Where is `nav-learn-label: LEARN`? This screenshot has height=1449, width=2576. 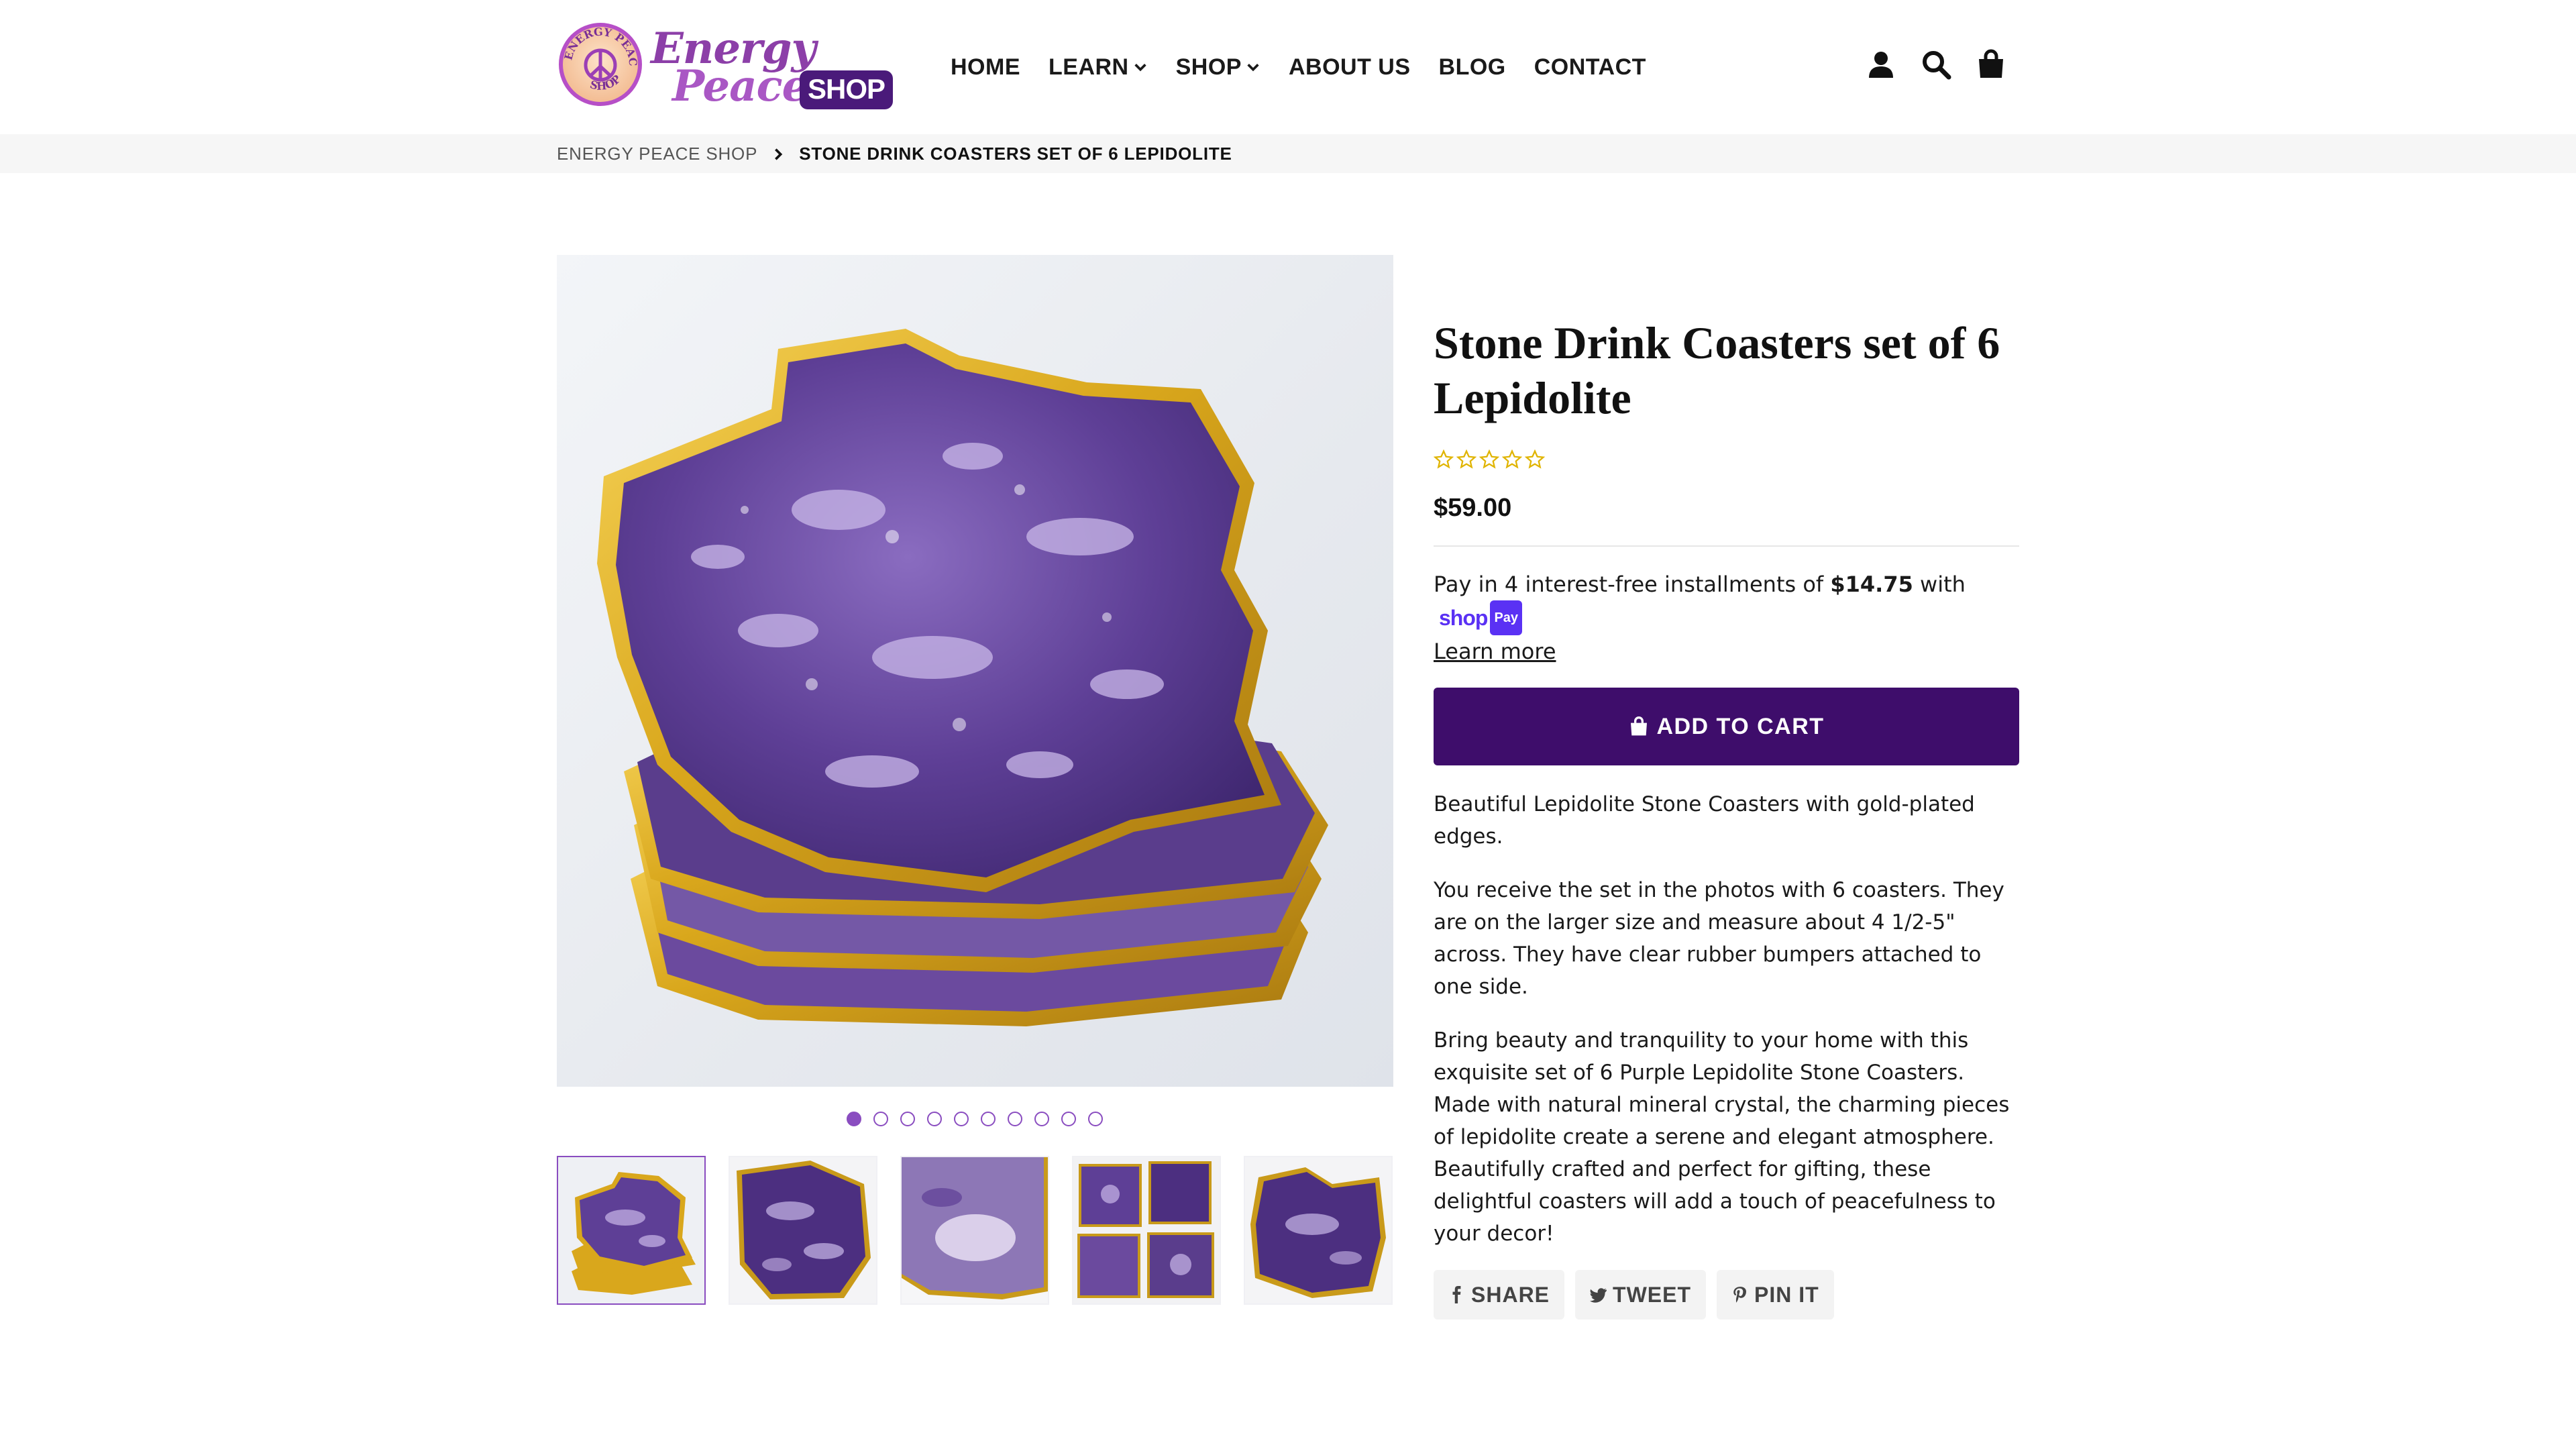 nav-learn-label: LEARN is located at coordinates (1089, 67).